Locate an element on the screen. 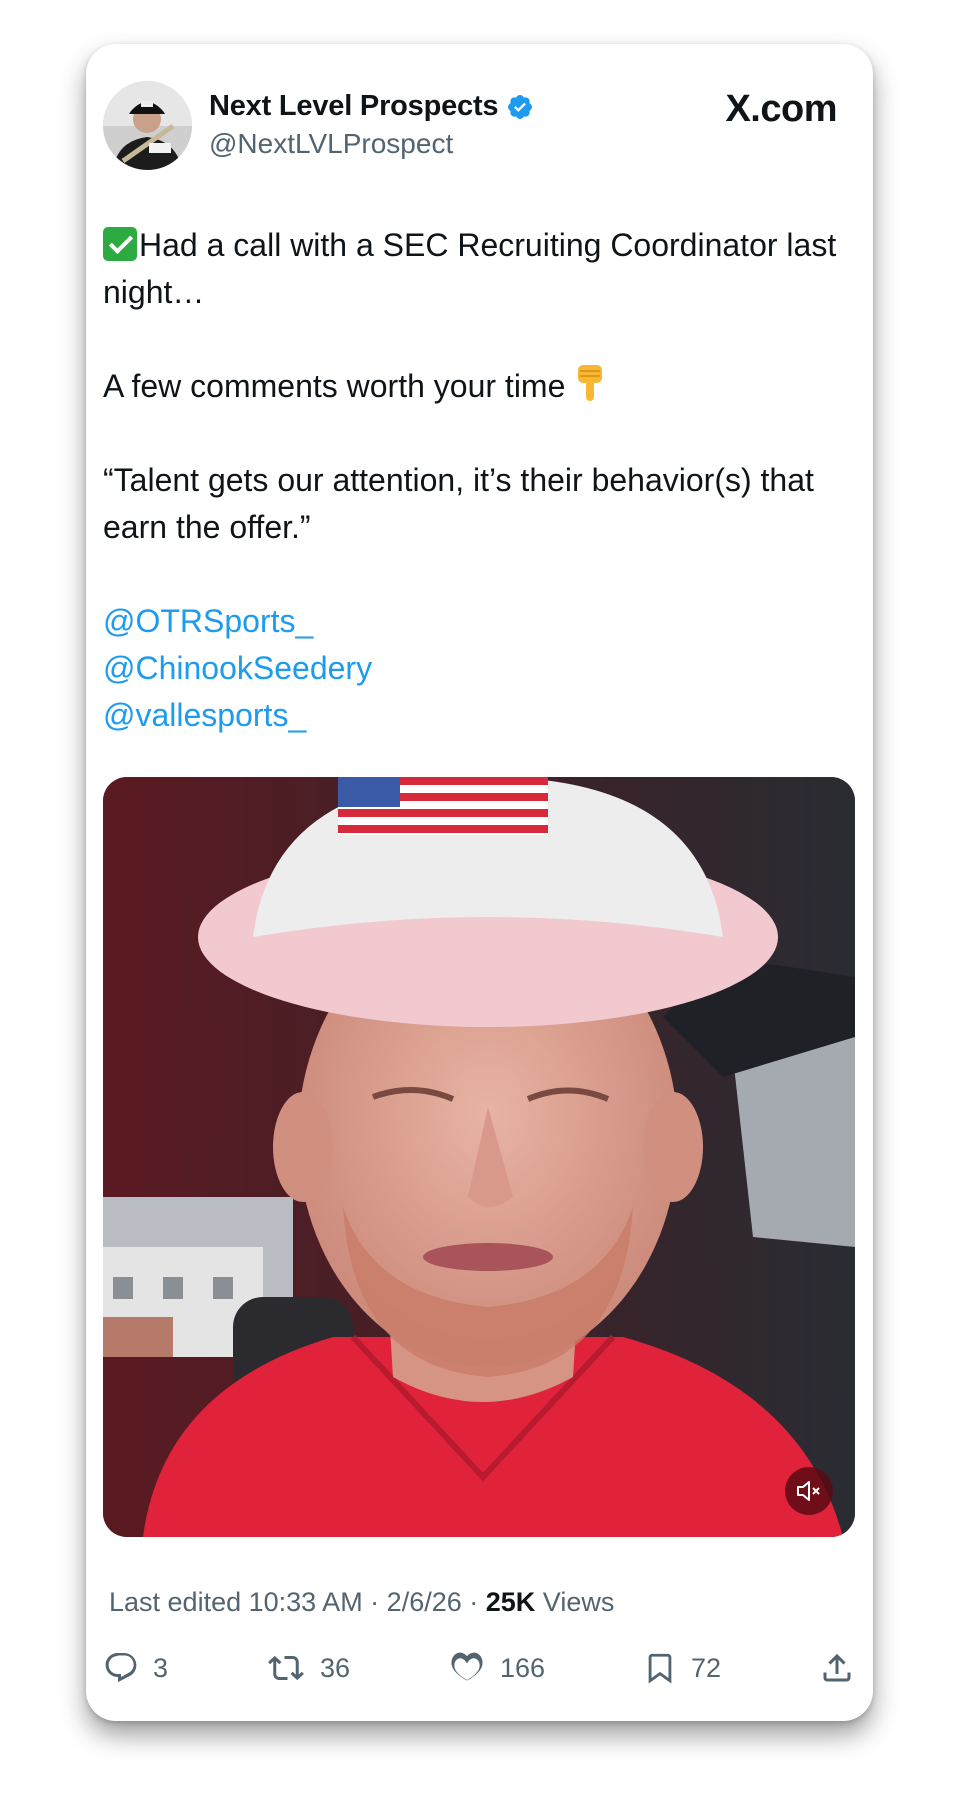  repost-icon is located at coordinates (286, 1668).